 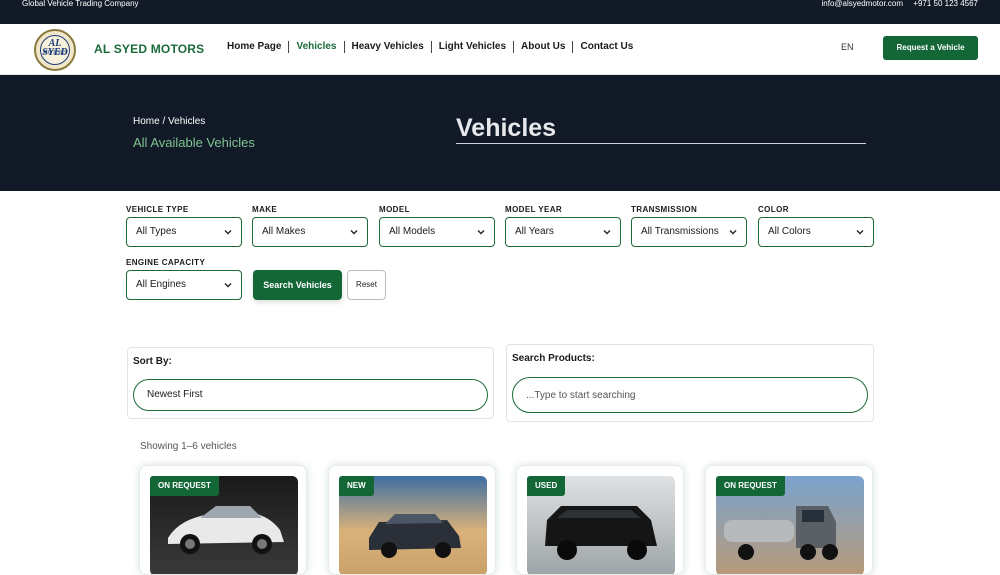 I want to click on nav-item-home: Home Page, so click(x=257, y=47).